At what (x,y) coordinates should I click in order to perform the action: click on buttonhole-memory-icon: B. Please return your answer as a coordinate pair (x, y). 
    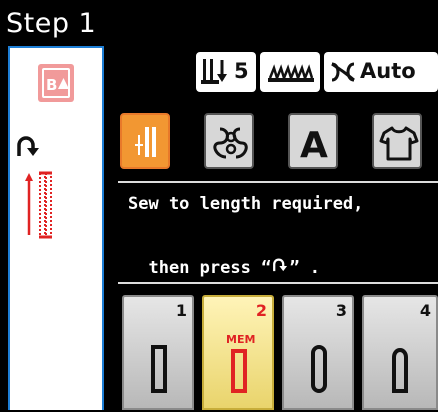
    Looking at the image, I should click on (56, 83).